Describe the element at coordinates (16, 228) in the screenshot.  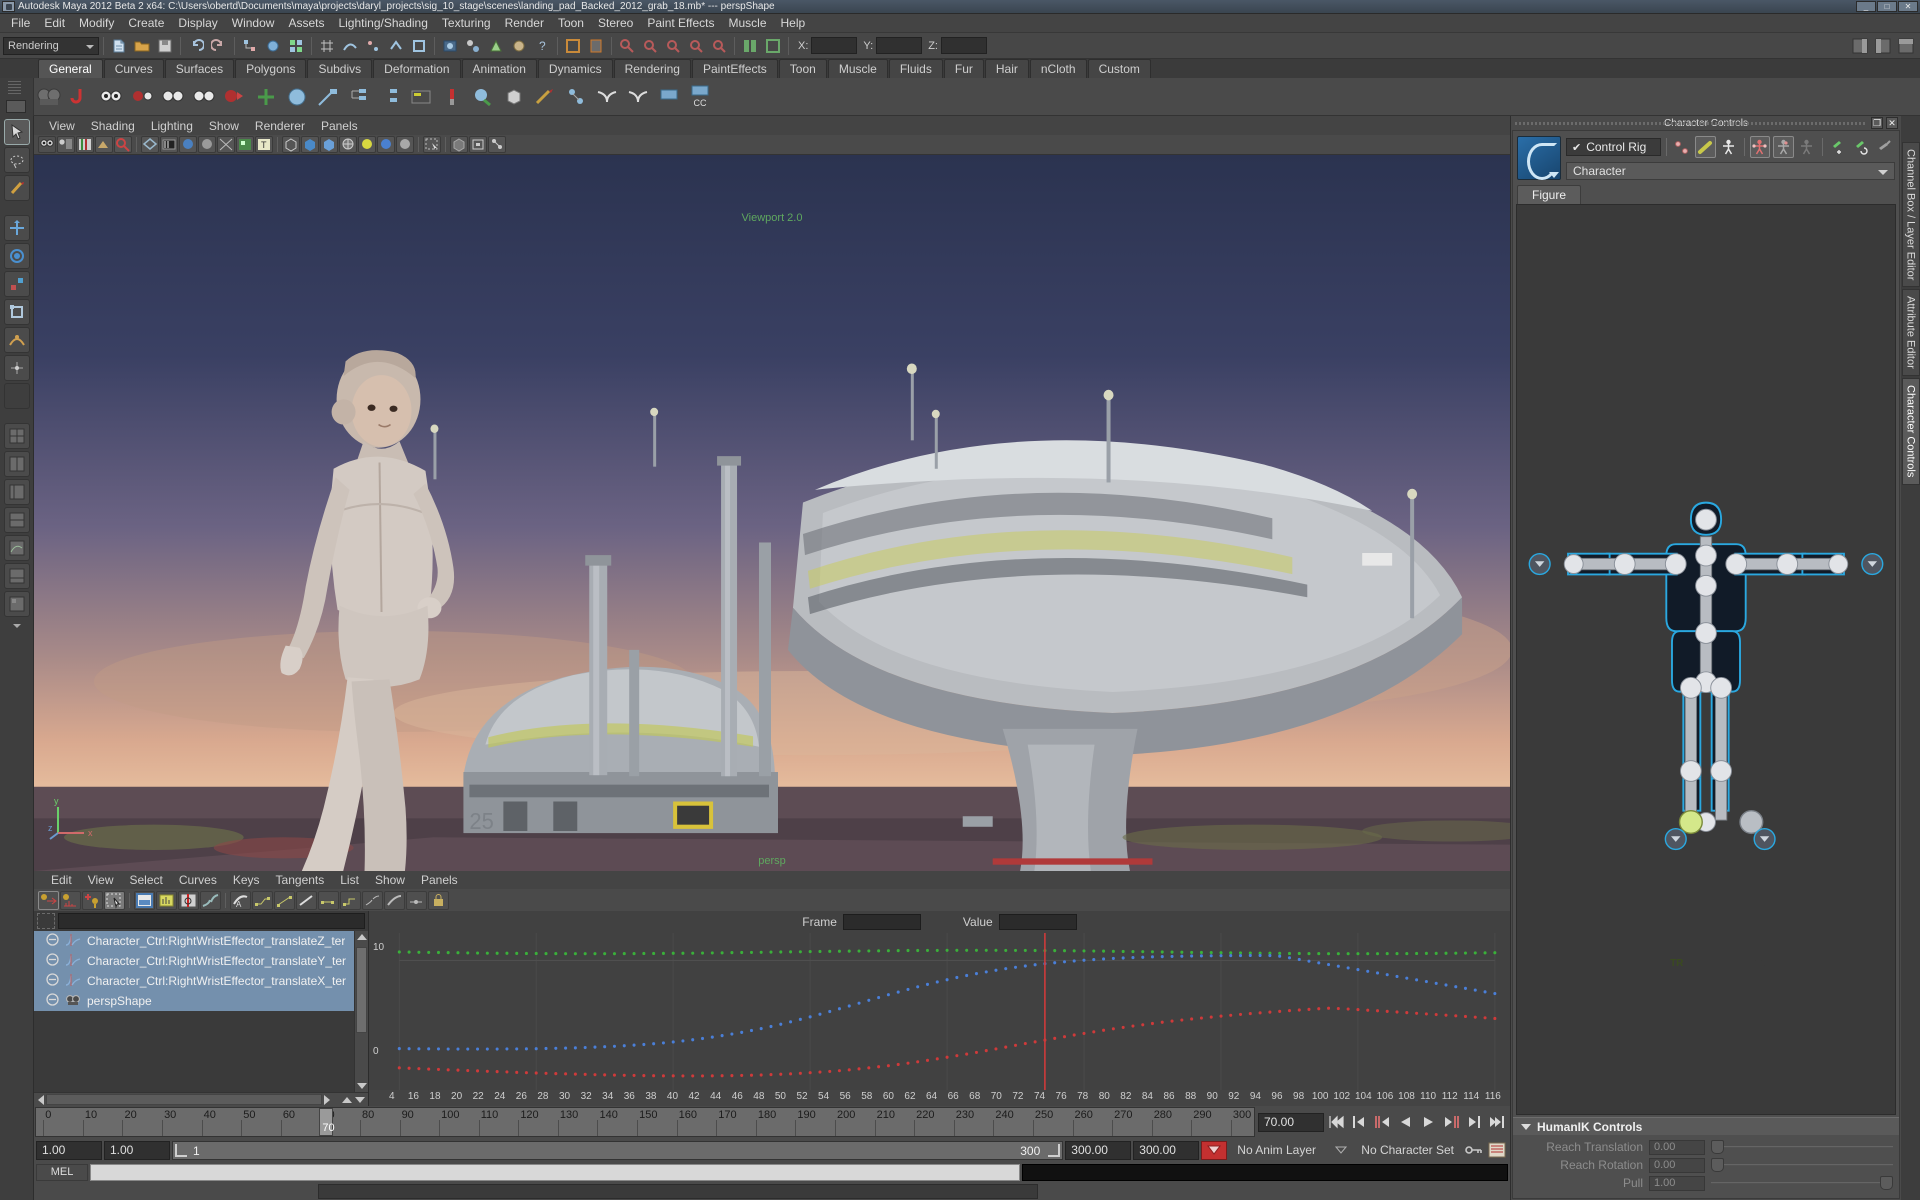
I see `move-tool` at that location.